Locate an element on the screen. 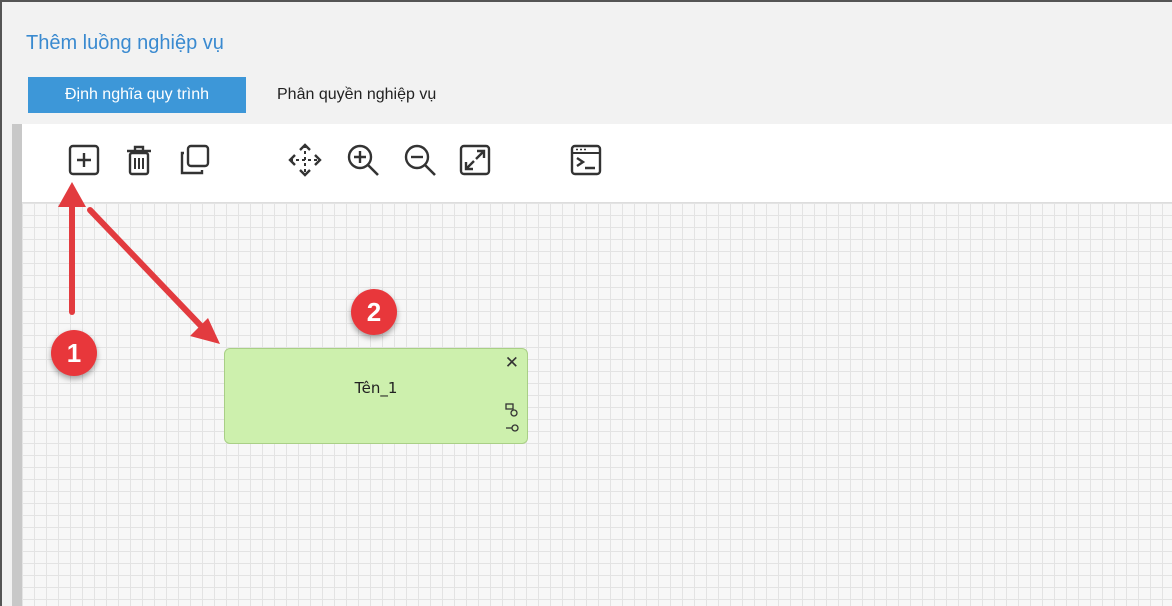  fit-screen-icon is located at coordinates (475, 160).